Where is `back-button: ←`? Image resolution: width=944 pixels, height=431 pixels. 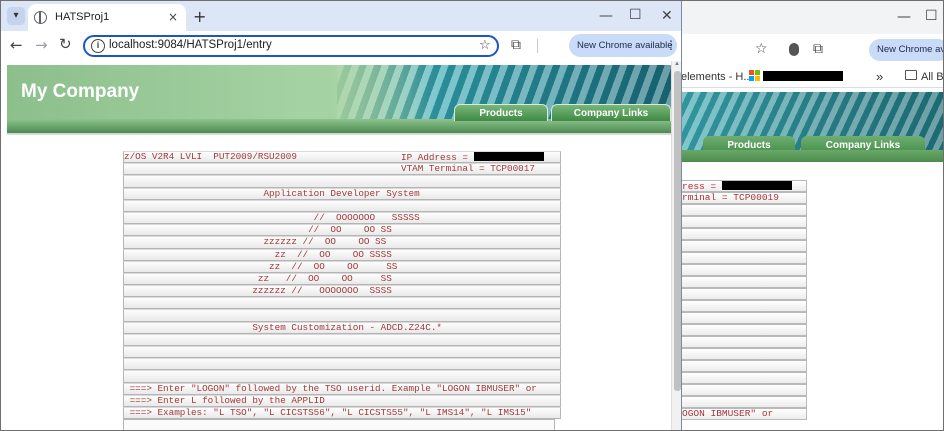 back-button: ← is located at coordinates (16, 45).